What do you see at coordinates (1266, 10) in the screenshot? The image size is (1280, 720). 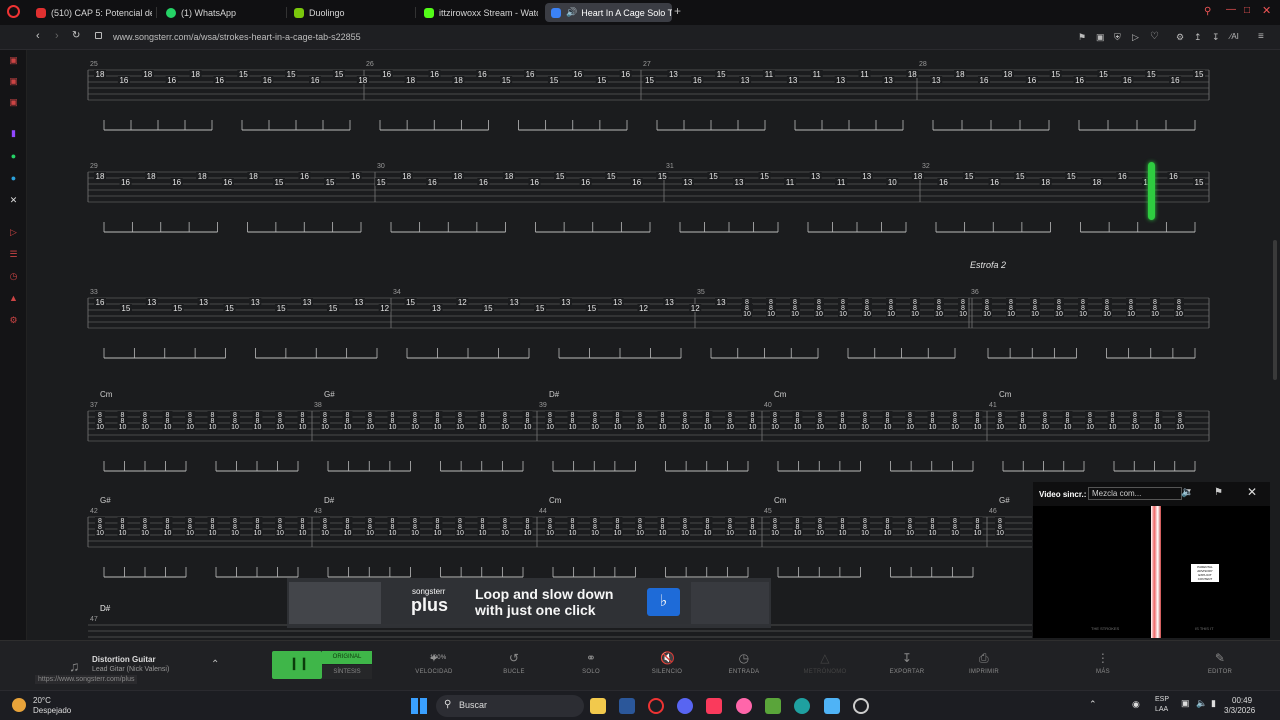 I see `close-window-icon: ✕` at bounding box center [1266, 10].